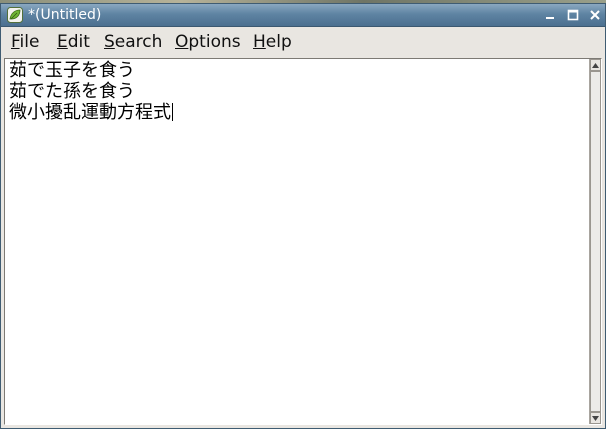  I want to click on menu-help-mnemonic: H, so click(259, 42).